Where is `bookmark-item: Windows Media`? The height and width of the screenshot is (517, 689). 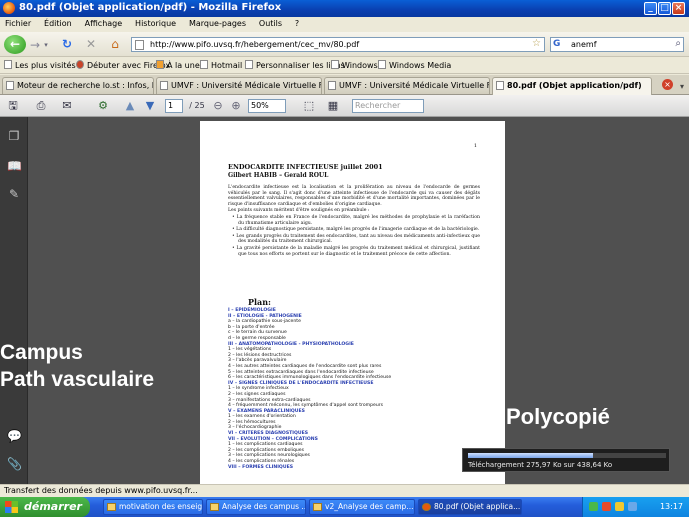 bookmark-item: Windows Media is located at coordinates (414, 65).